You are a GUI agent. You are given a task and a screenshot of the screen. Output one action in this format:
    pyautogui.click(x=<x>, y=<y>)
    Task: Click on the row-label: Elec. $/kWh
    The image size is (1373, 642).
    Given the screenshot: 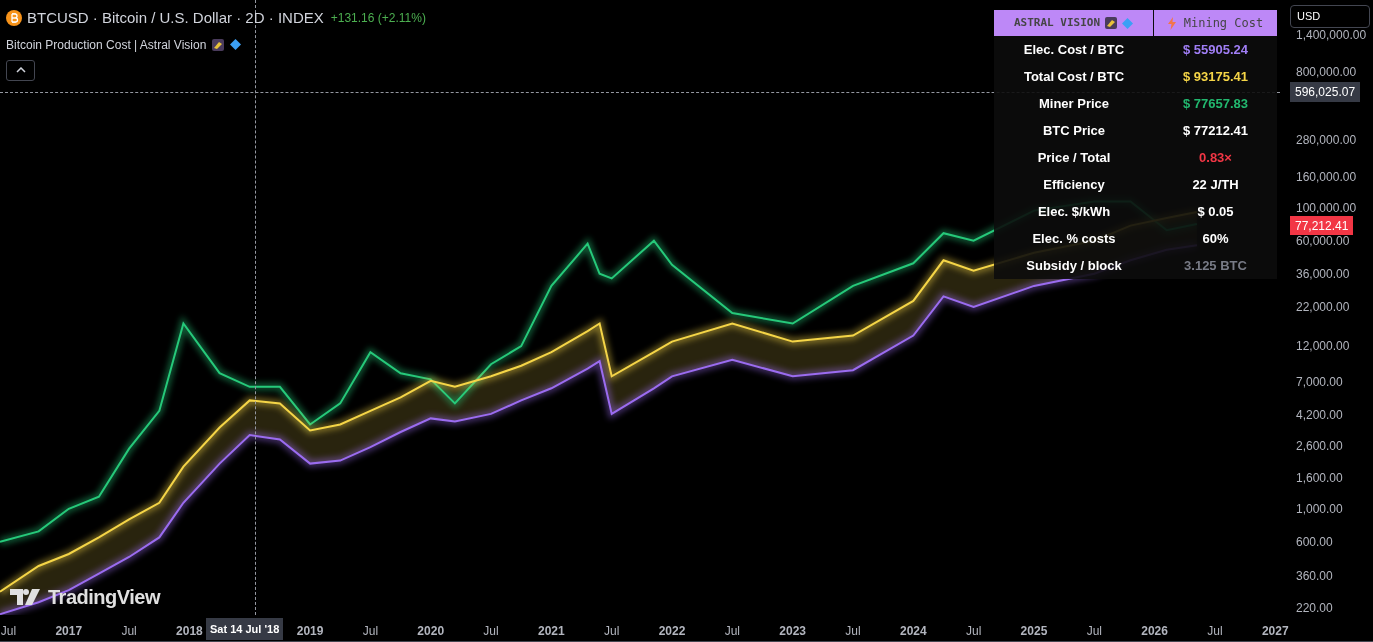 What is the action you would take?
    pyautogui.click(x=1074, y=211)
    